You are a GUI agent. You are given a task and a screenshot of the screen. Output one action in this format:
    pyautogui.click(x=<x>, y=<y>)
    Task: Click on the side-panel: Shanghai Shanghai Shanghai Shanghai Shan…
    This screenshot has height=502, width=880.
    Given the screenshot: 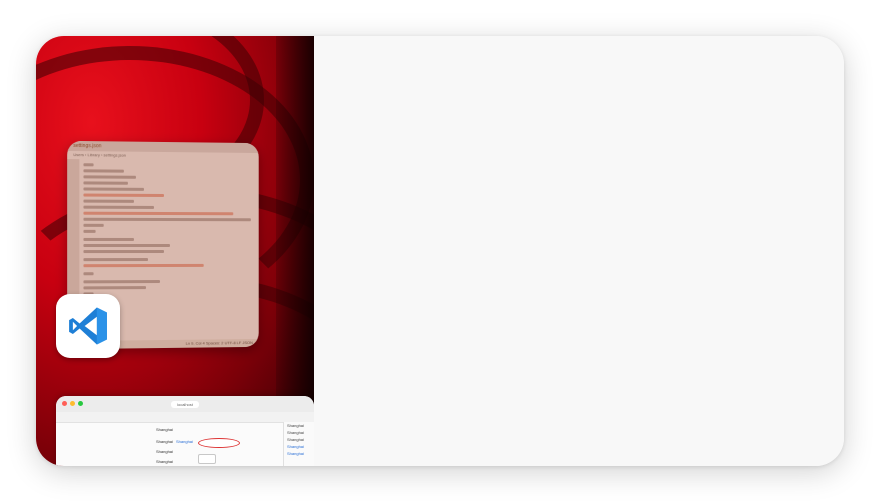 What is the action you would take?
    pyautogui.click(x=298, y=444)
    